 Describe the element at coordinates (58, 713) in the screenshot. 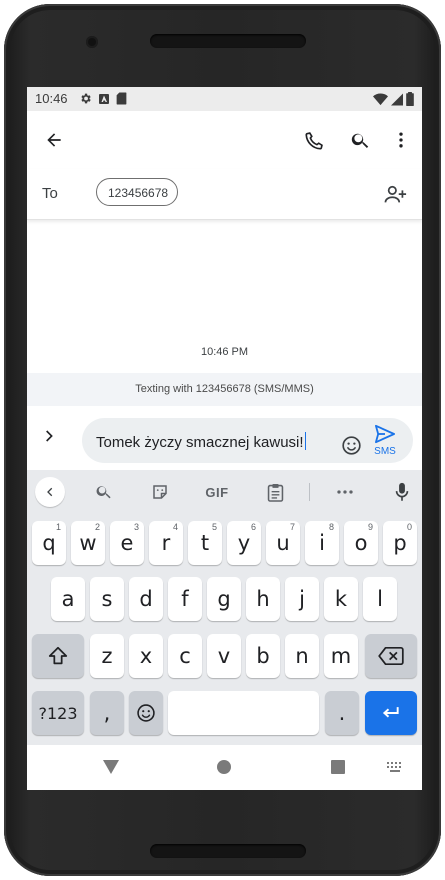

I see `symbols-key: ?123` at that location.